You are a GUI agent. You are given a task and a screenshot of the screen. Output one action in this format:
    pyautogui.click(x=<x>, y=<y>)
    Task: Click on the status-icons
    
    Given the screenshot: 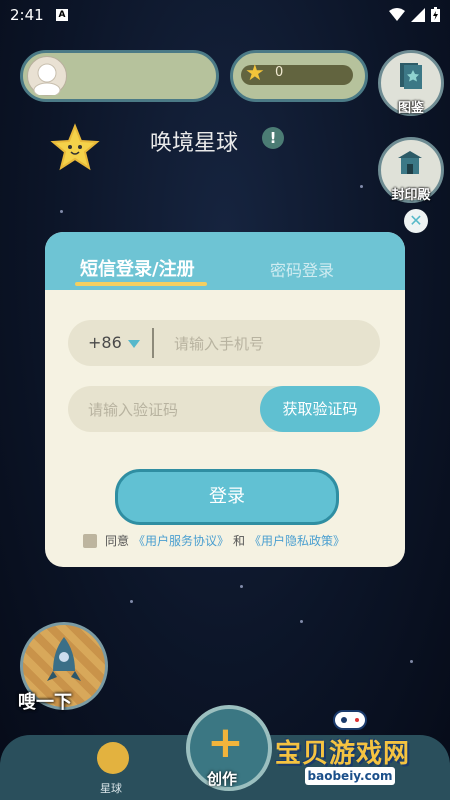 What is the action you would take?
    pyautogui.click(x=414, y=14)
    